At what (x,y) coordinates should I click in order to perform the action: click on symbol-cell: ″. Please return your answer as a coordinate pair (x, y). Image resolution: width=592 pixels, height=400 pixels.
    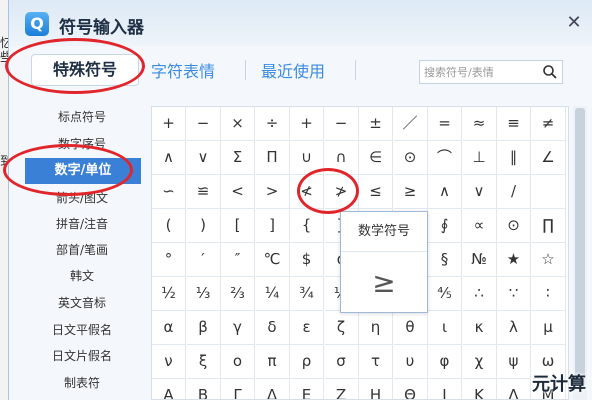
    Looking at the image, I should click on (238, 260).